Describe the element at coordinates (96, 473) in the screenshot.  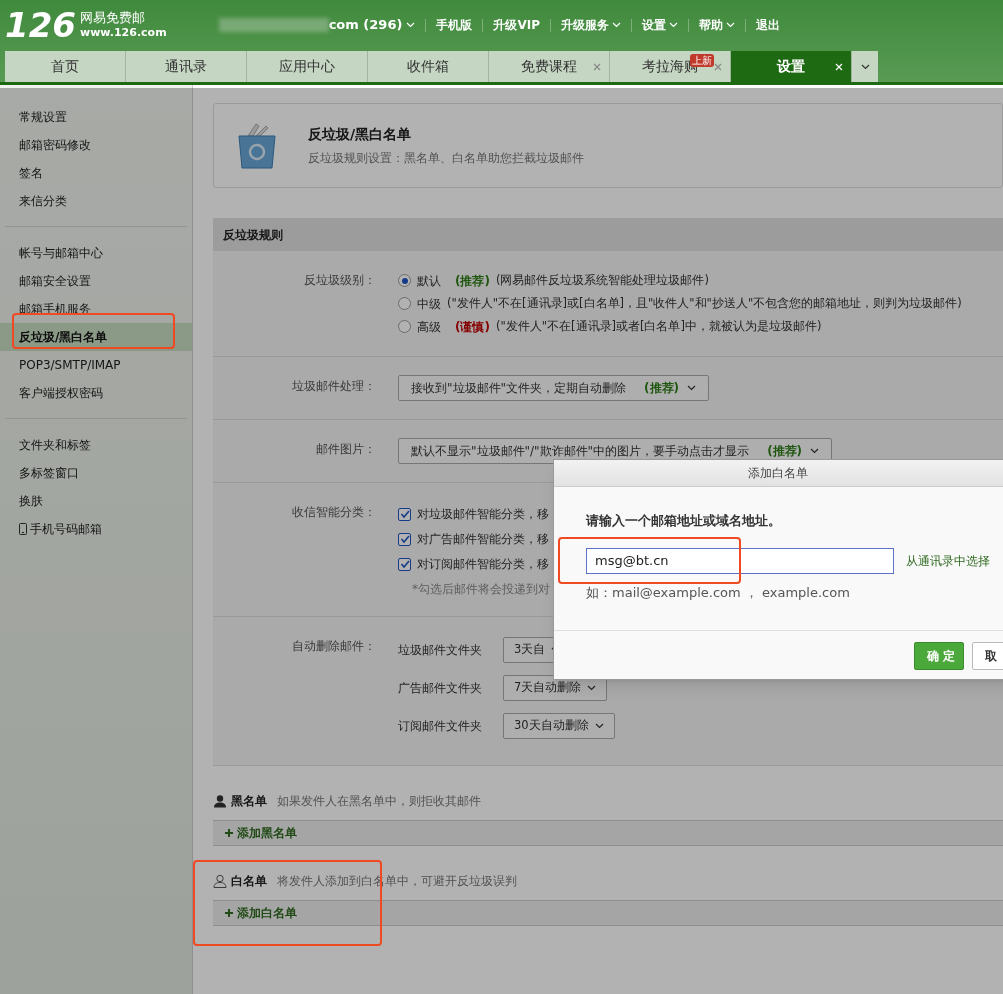
I see `sidebar-item: 多标签窗口` at that location.